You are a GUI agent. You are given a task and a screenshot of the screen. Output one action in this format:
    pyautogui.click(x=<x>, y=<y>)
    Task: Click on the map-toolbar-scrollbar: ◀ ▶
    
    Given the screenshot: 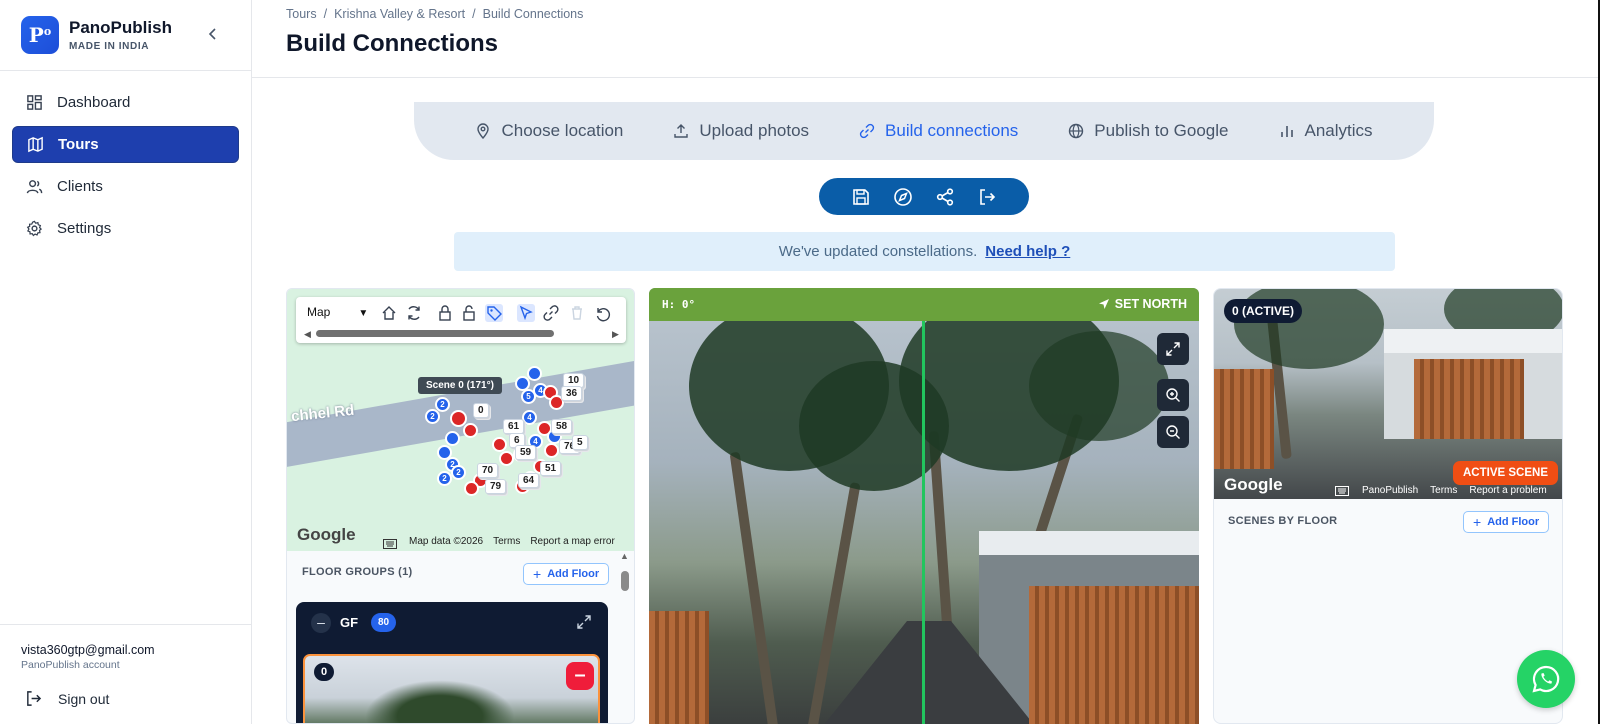 What is the action you would take?
    pyautogui.click(x=462, y=334)
    